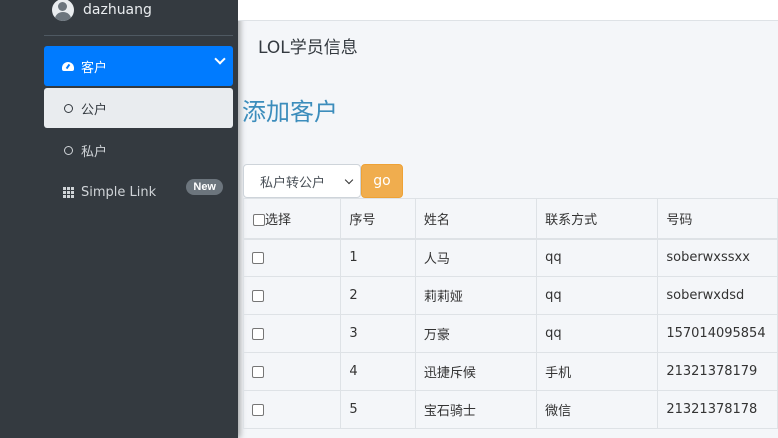  Describe the element at coordinates (476, 295) in the screenshot. I see `table-cell: 莉莉娅` at that location.